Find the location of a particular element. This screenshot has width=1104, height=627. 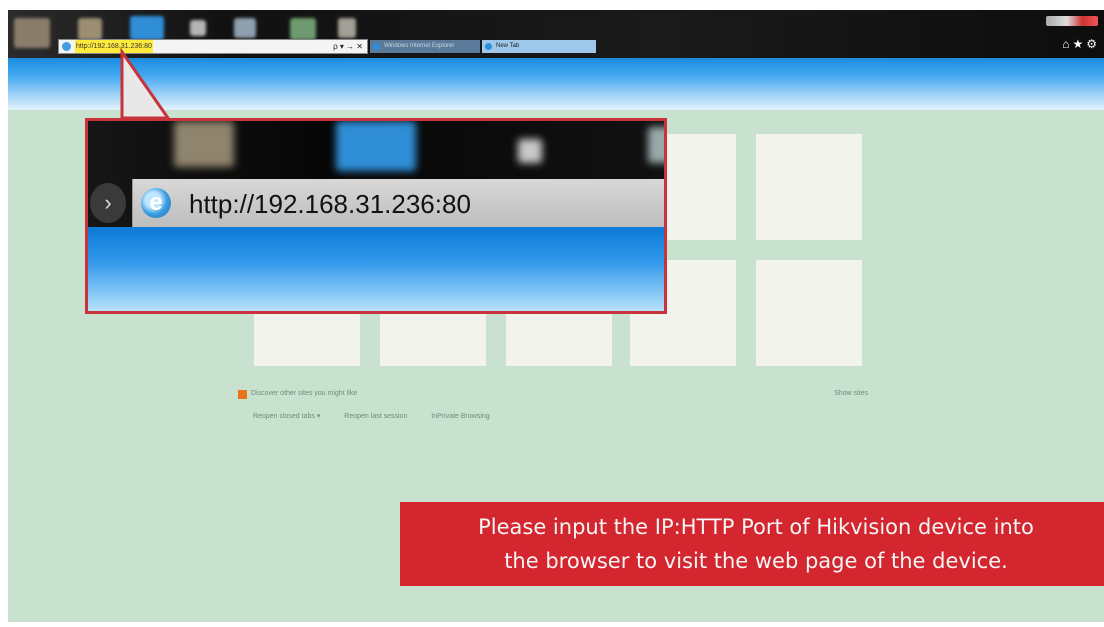

reopen-closed-tabs-link: Reopen closed tabs ▾ is located at coordinates (286, 416).